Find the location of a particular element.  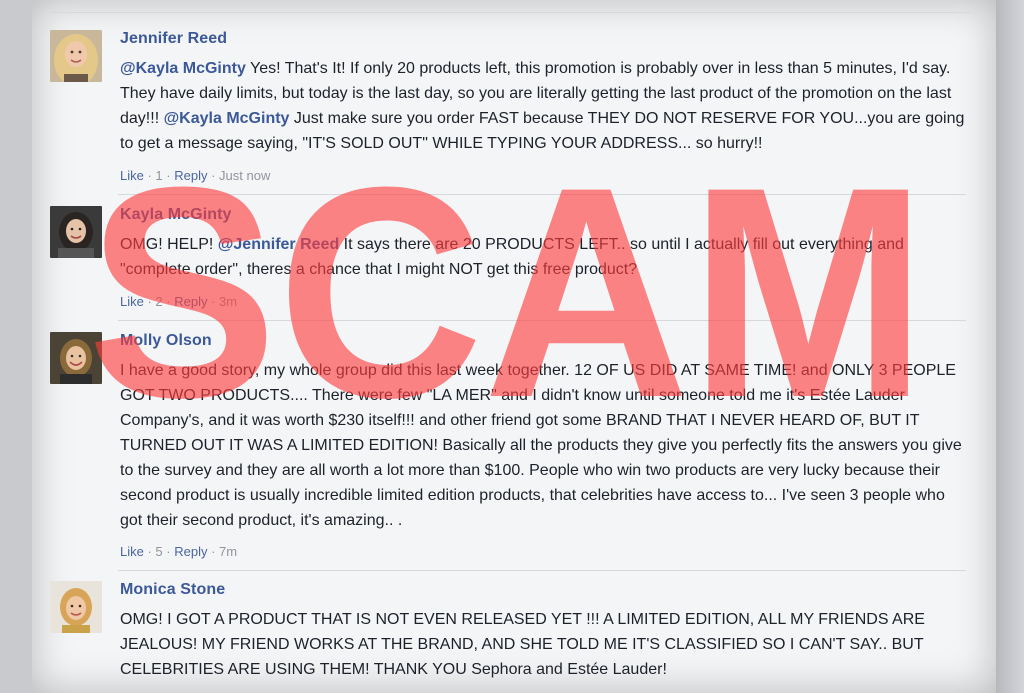

like-count: 5 is located at coordinates (159, 551).